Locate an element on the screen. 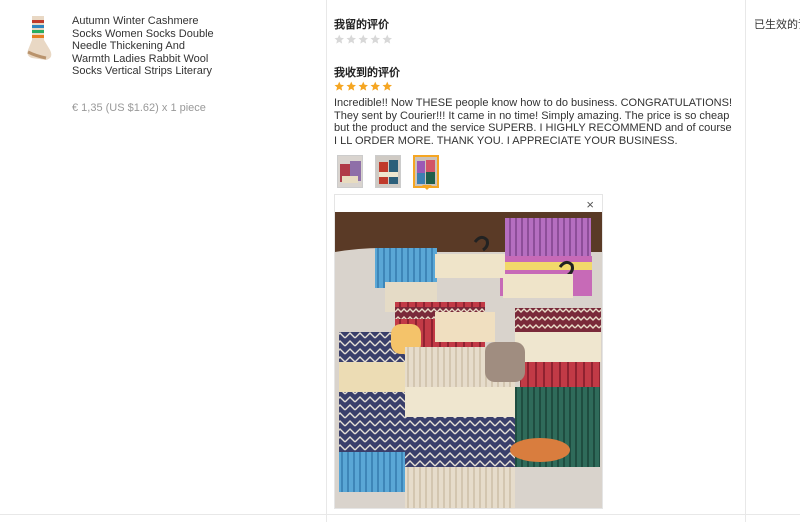 This screenshot has width=800, height=522. close-icon: × is located at coordinates (590, 205).